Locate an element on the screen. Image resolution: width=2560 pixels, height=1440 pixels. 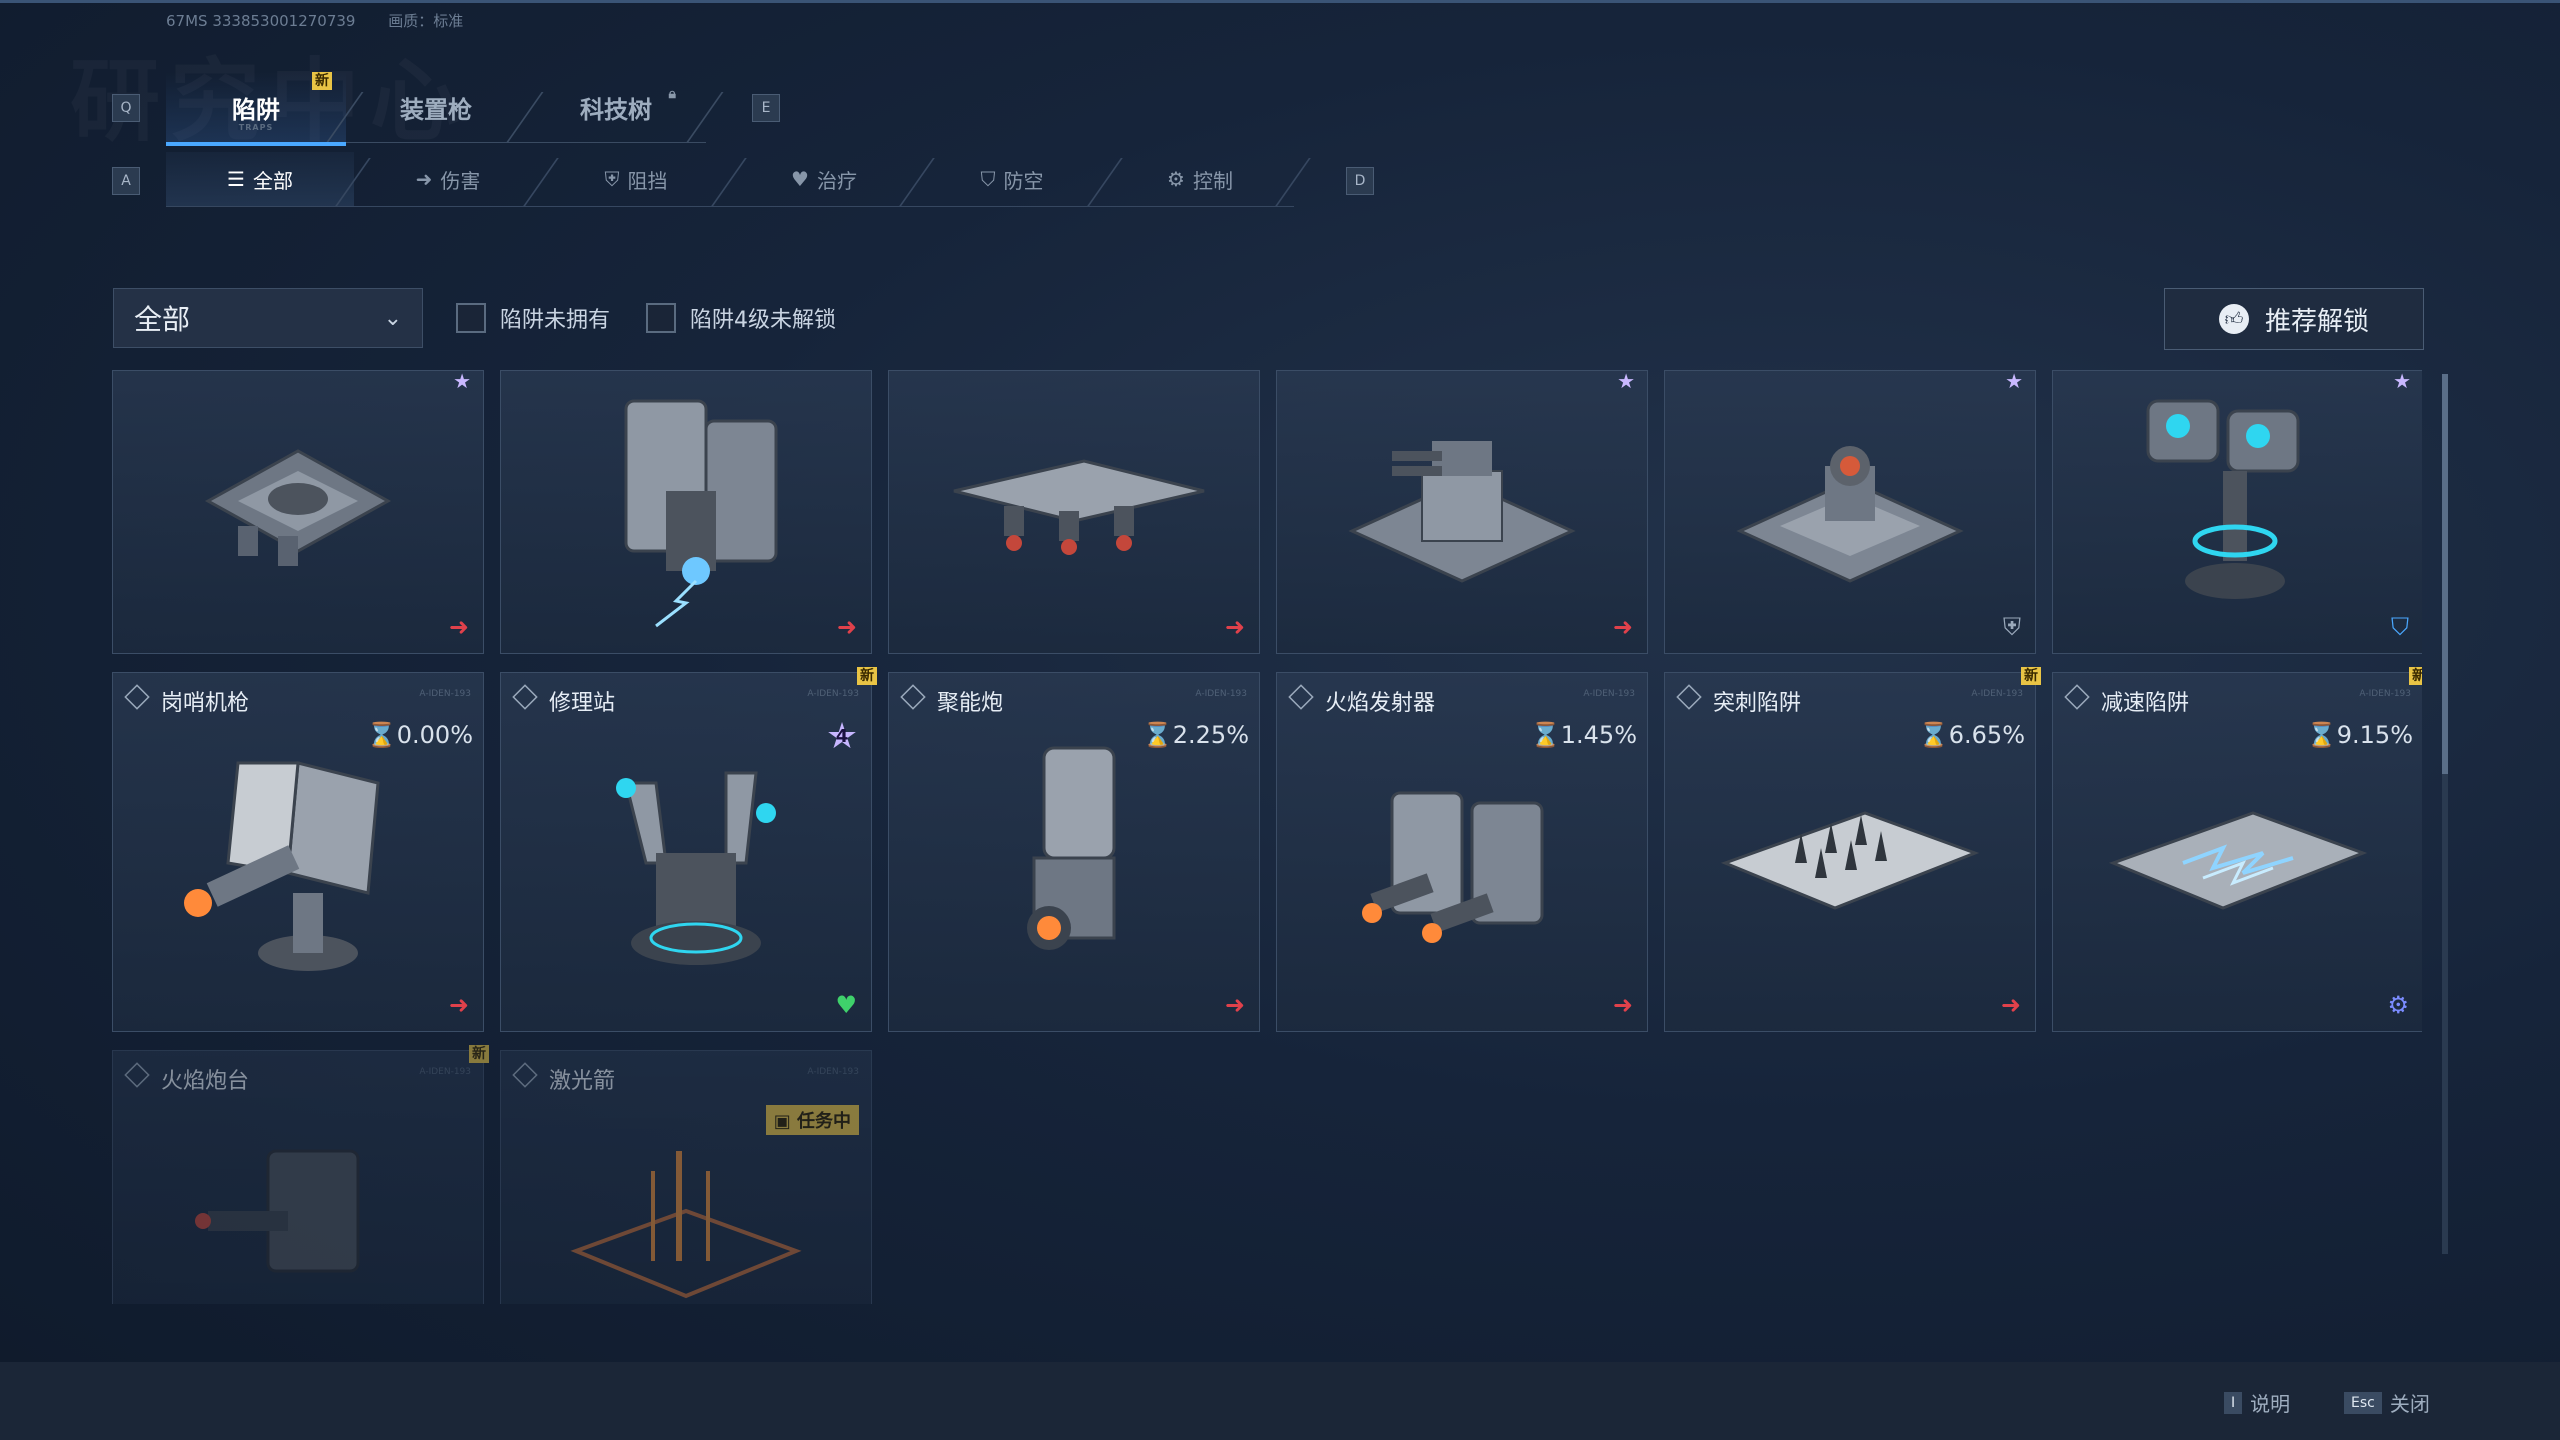
trap-card-focus-cannon: 聚能炮 A-IDEN-193 ⌛2.25% ➜ is located at coordinates (1074, 852).